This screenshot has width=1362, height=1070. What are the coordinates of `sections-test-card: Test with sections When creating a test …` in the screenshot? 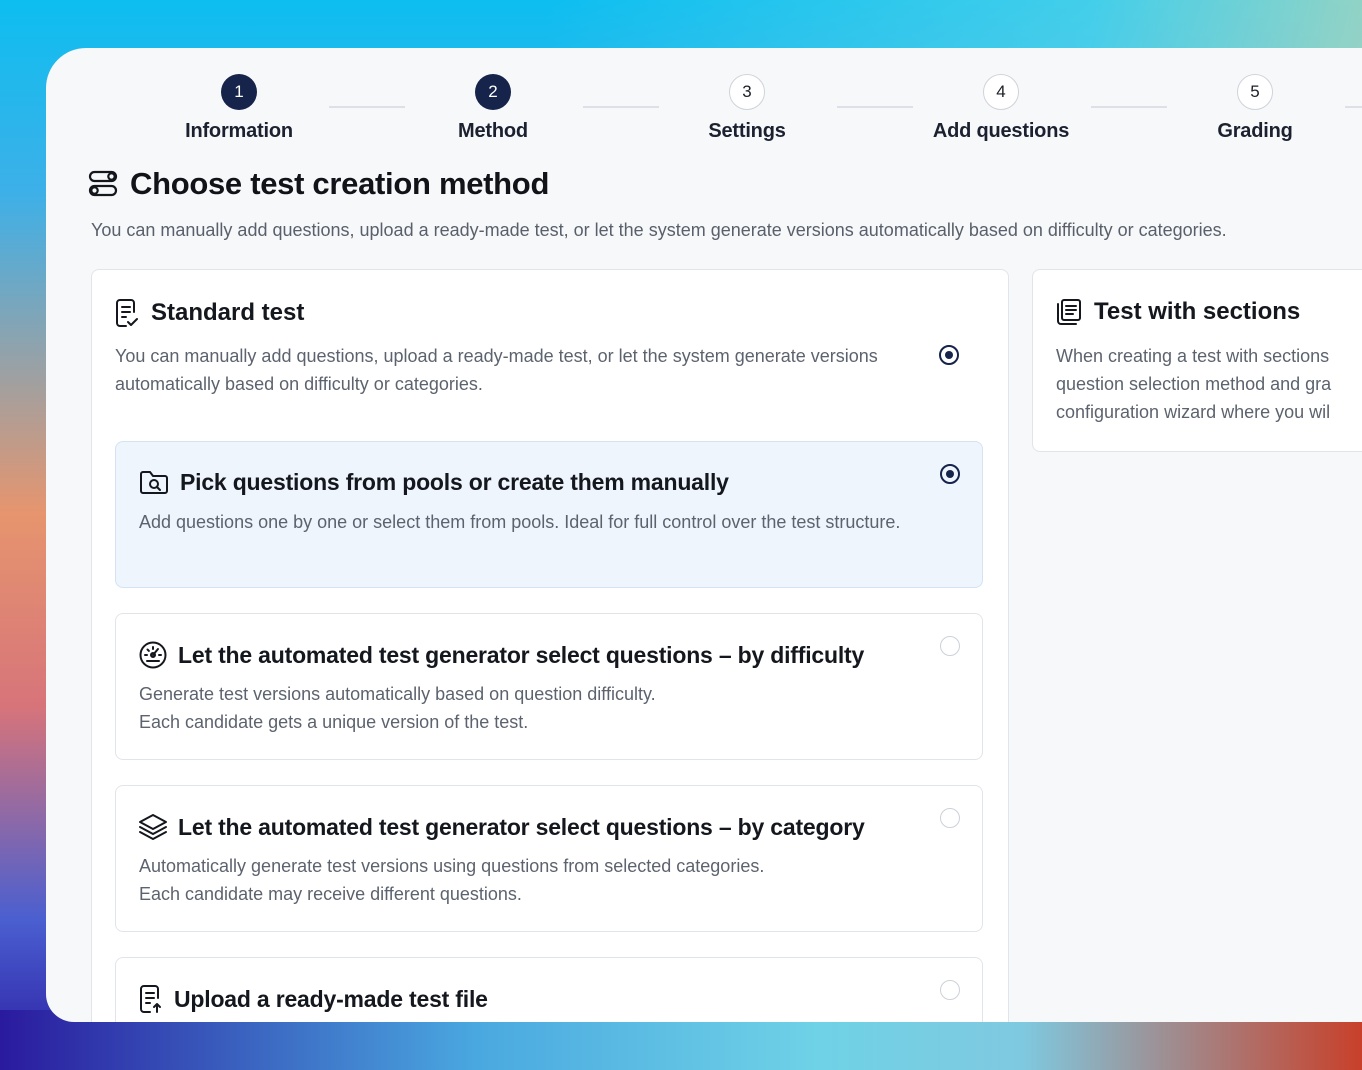 It's located at (1197, 360).